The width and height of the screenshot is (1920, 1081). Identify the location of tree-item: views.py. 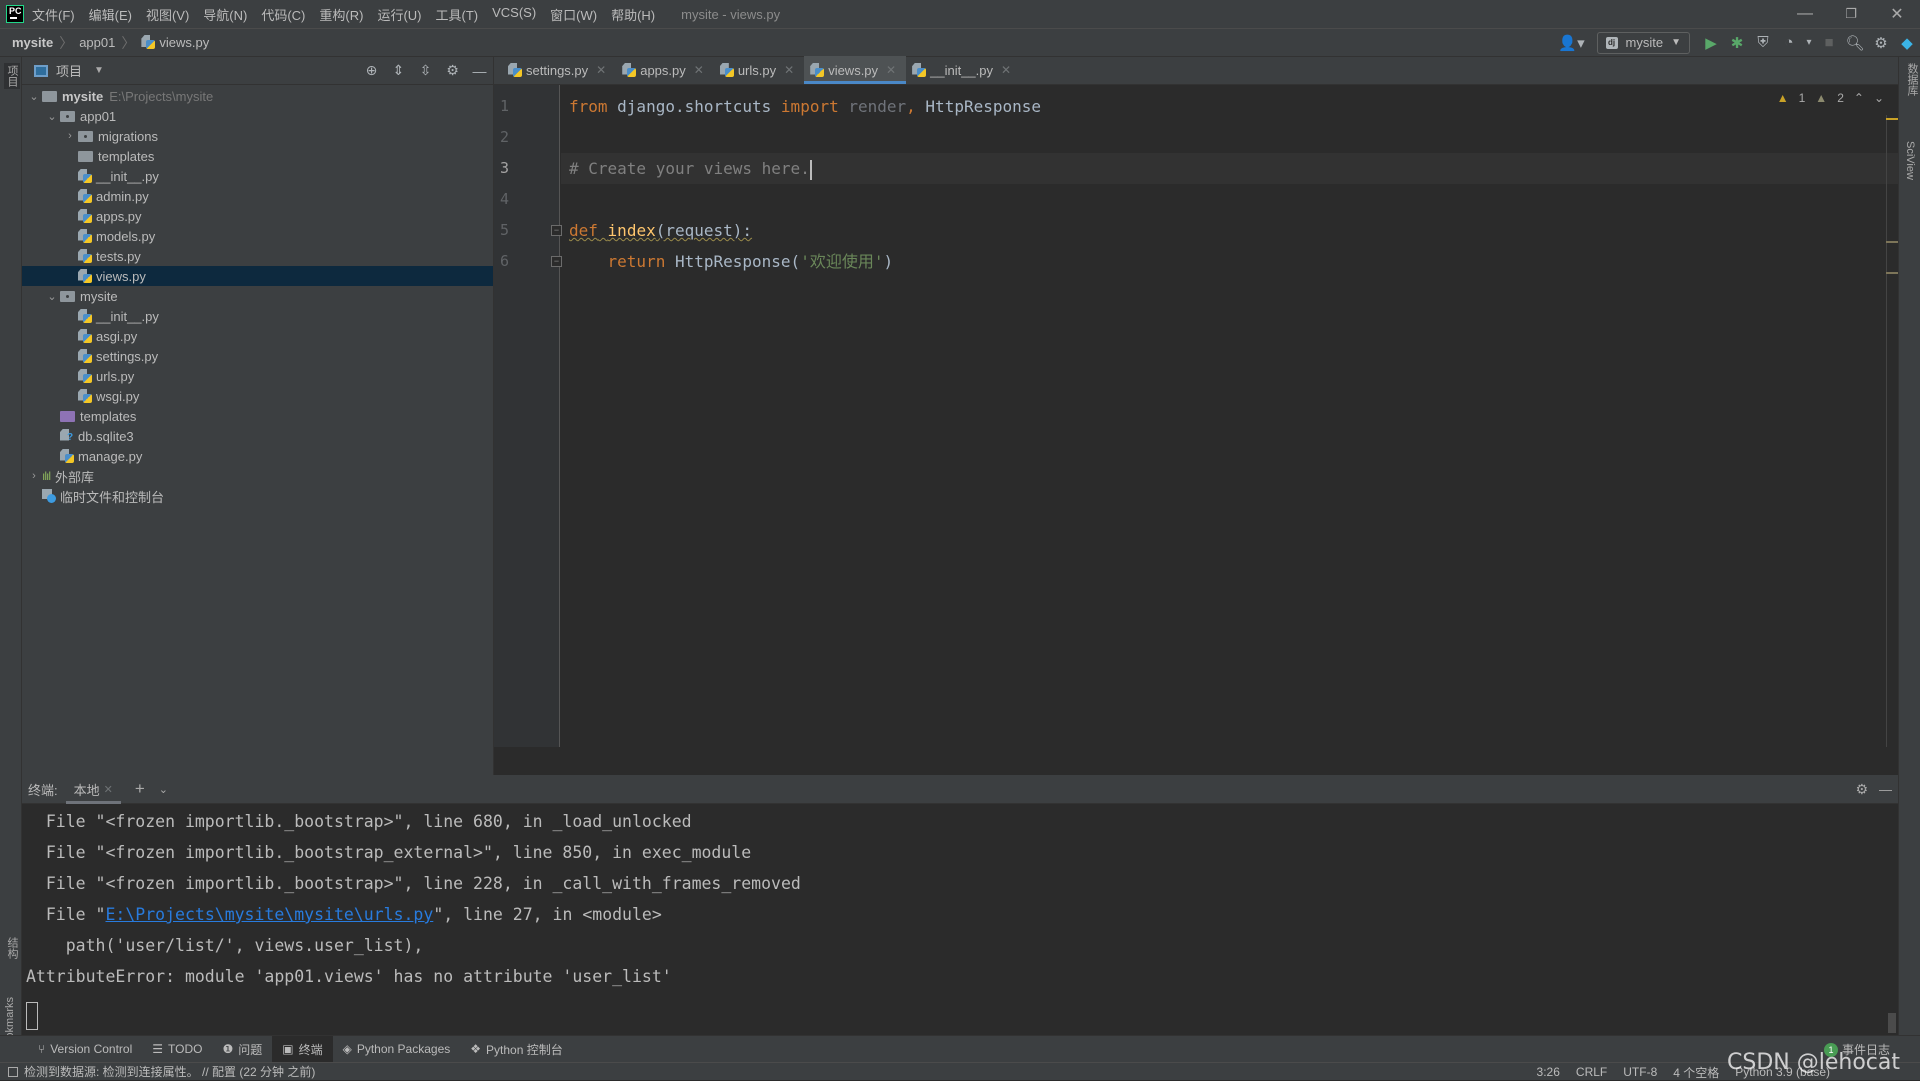
(257, 276).